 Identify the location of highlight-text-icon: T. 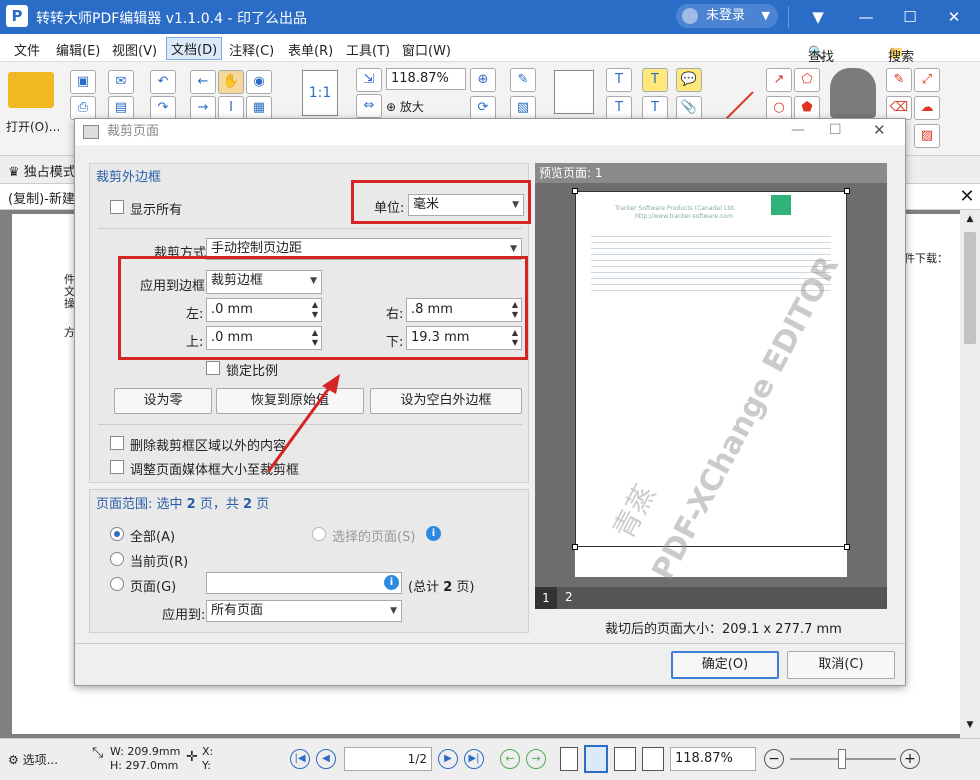
(655, 80).